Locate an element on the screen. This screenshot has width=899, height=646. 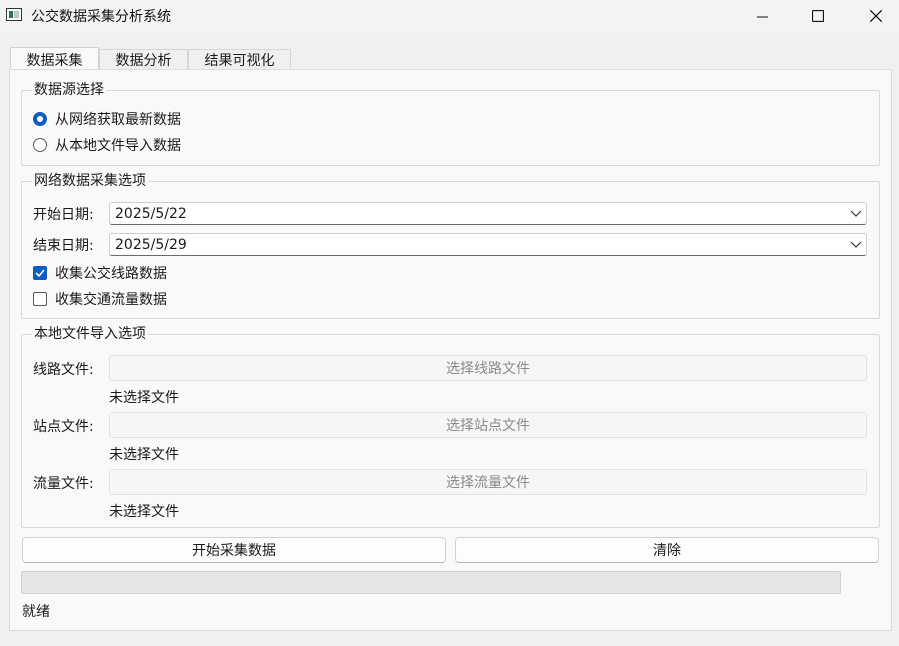
title-bar: 公交数据采集分析系统 is located at coordinates (449, 16).